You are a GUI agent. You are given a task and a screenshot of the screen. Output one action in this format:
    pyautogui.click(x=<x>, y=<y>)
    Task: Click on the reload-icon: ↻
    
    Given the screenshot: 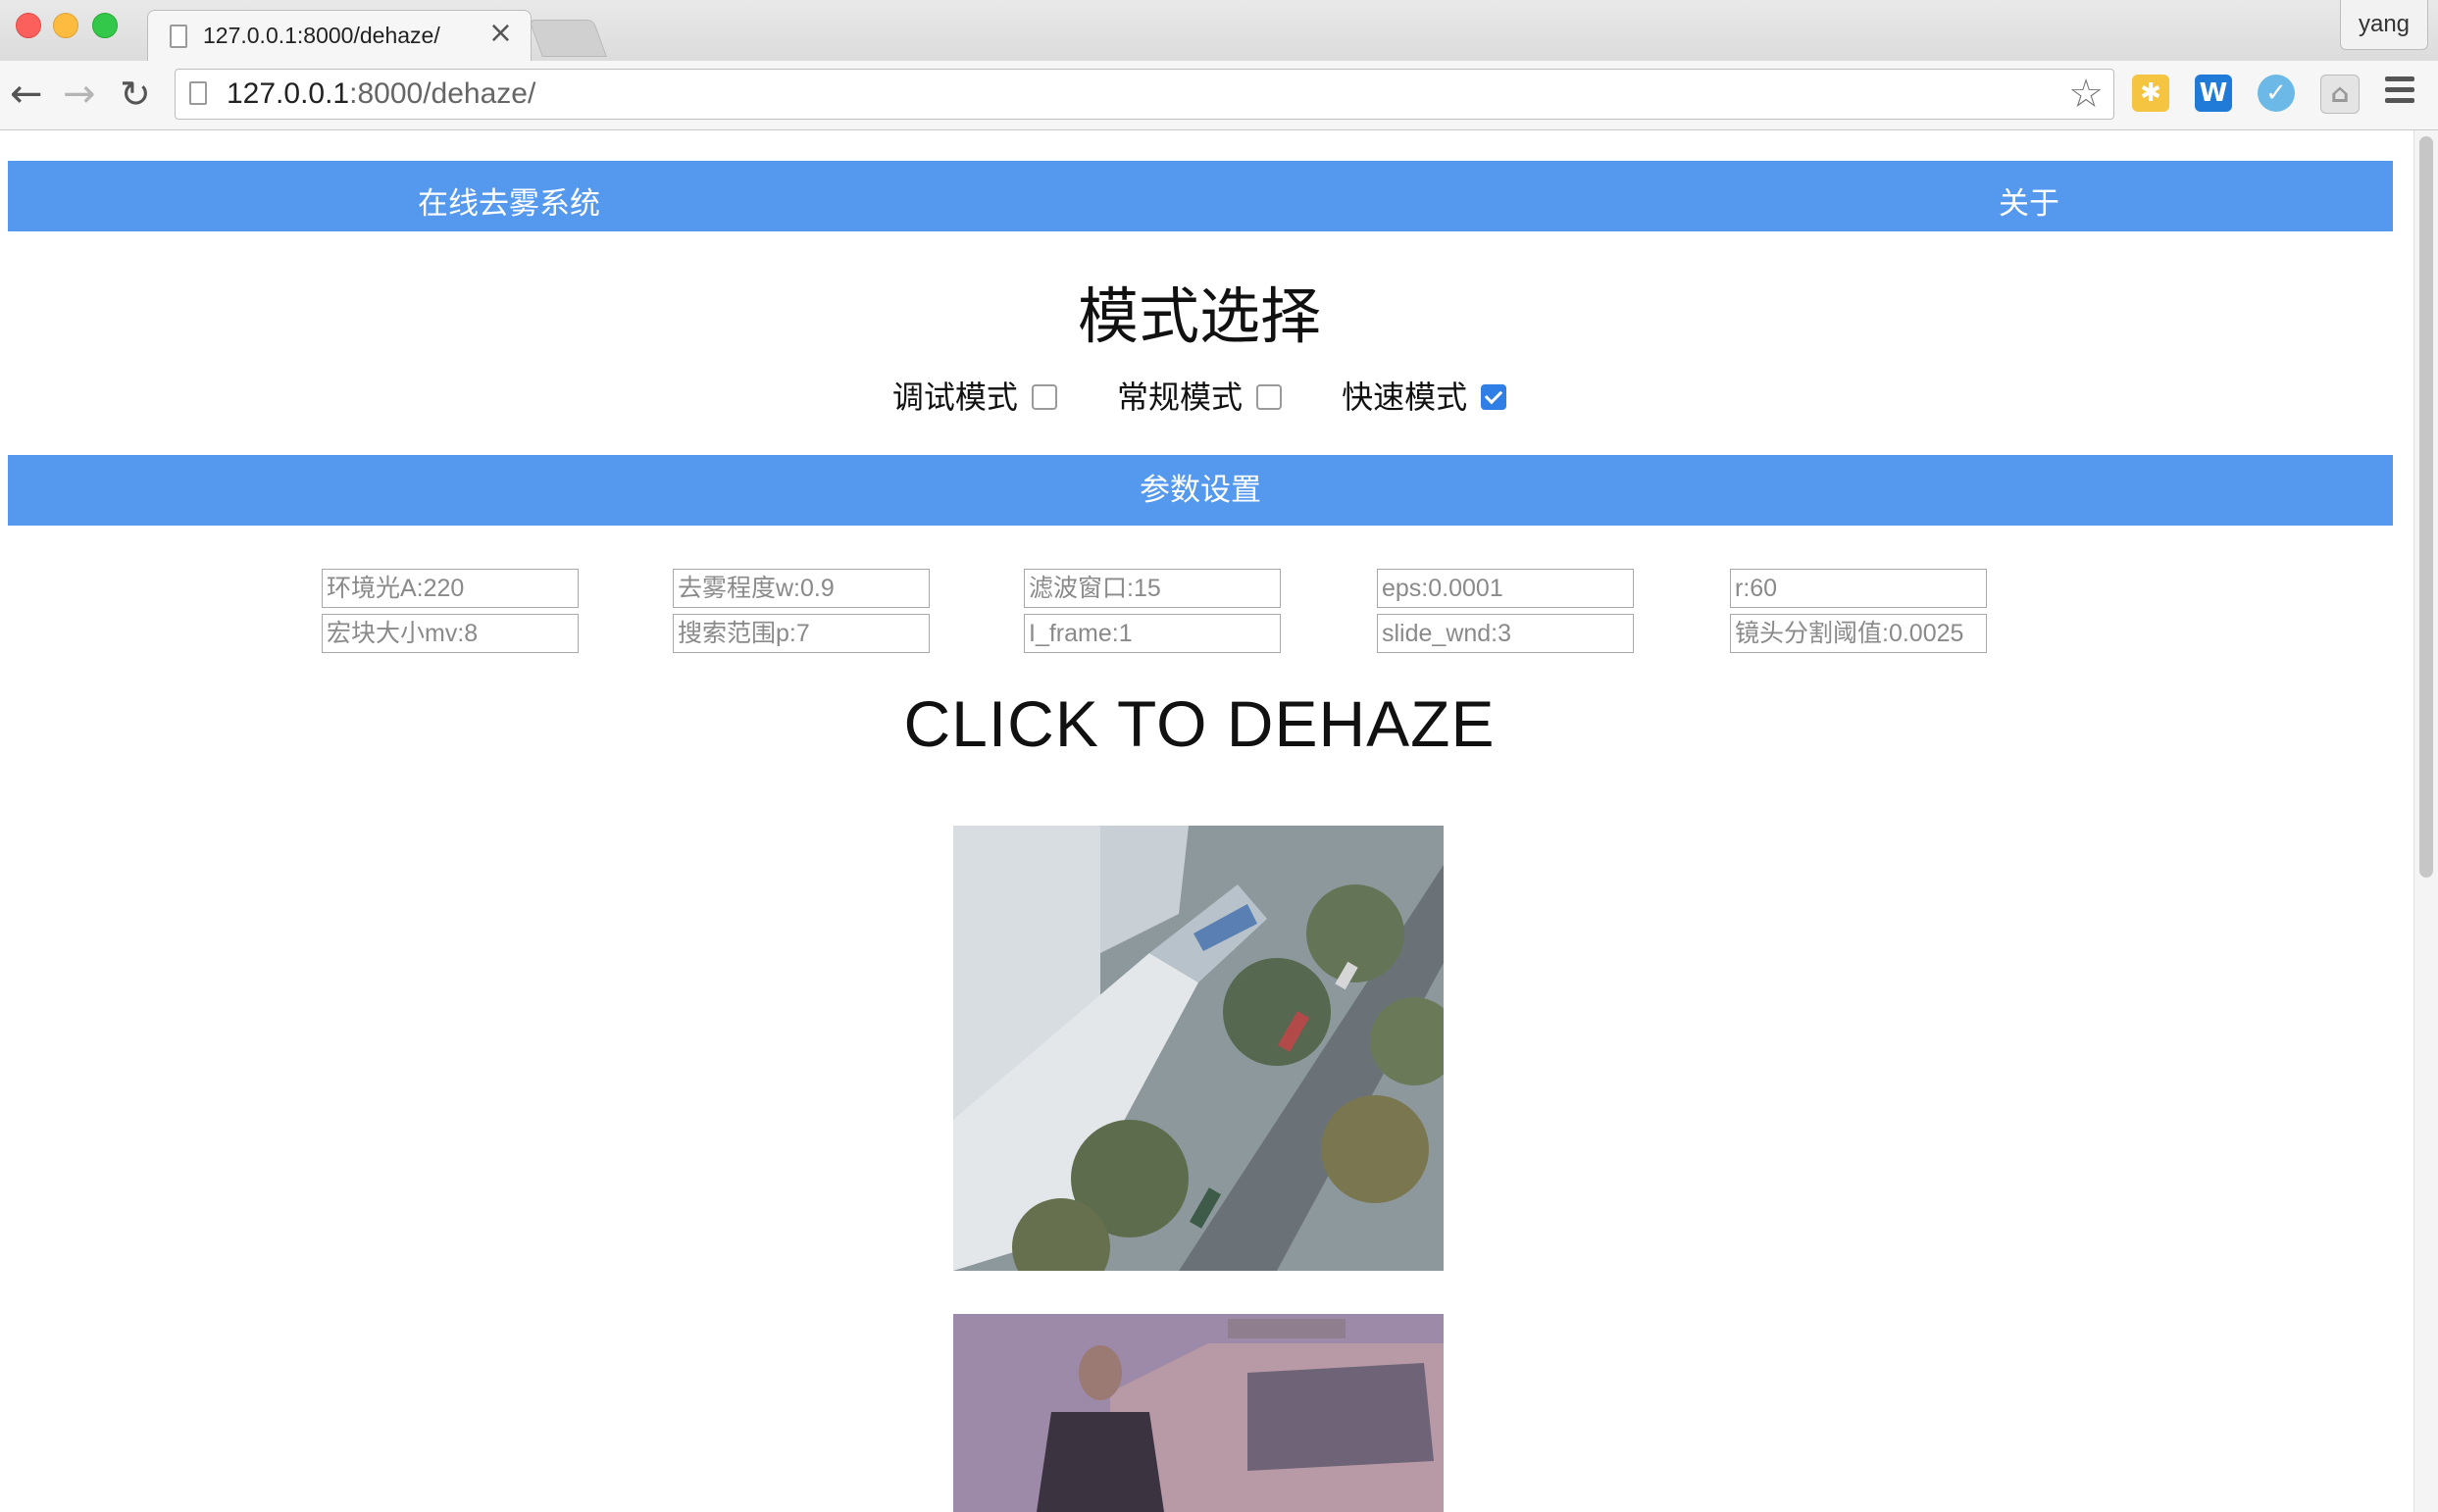 What is the action you would take?
    pyautogui.click(x=135, y=94)
    